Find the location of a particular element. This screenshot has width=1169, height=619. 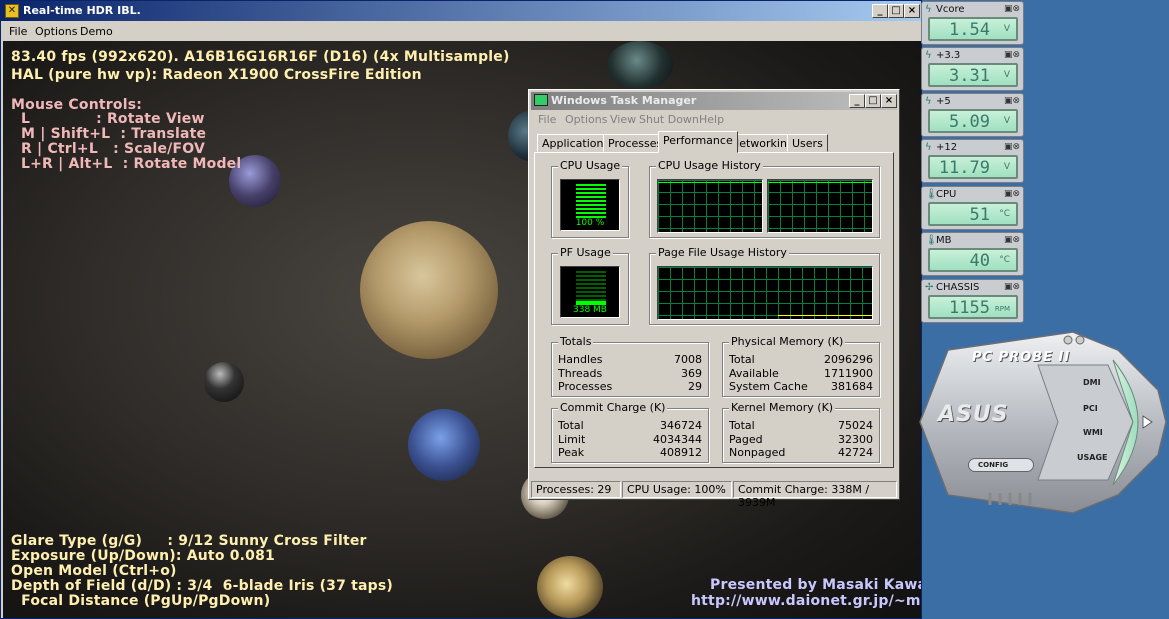

tab-users: Users is located at coordinates (807, 143).